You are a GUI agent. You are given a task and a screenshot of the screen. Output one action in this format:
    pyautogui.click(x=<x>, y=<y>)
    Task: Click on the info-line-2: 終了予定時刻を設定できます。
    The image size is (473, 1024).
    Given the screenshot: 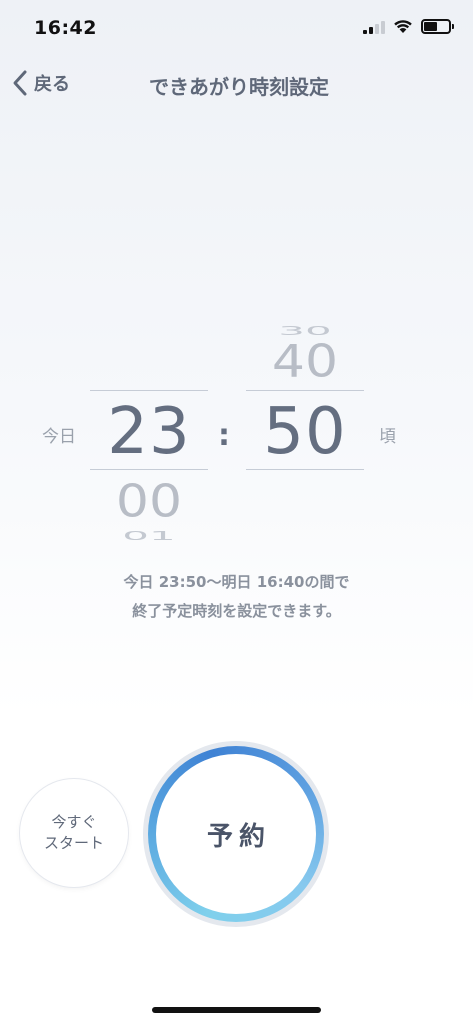 What is the action you would take?
    pyautogui.click(x=236, y=611)
    